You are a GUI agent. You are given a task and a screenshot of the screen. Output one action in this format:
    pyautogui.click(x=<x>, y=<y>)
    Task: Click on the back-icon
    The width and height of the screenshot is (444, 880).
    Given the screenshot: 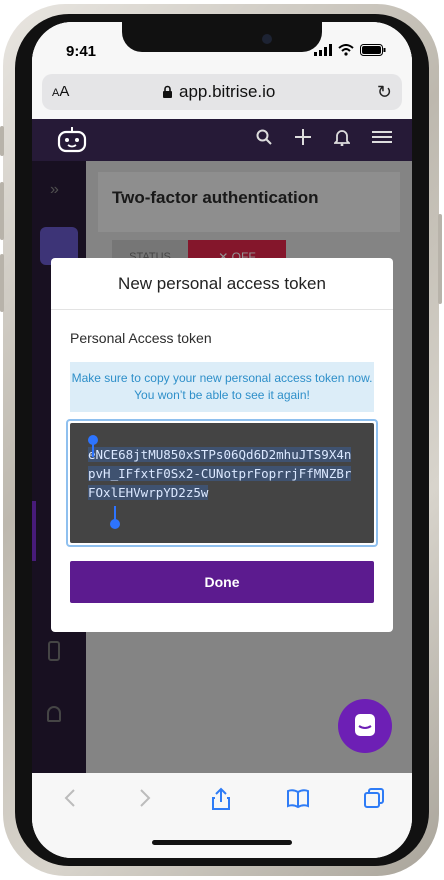 What is the action you would take?
    pyautogui.click(x=70, y=798)
    